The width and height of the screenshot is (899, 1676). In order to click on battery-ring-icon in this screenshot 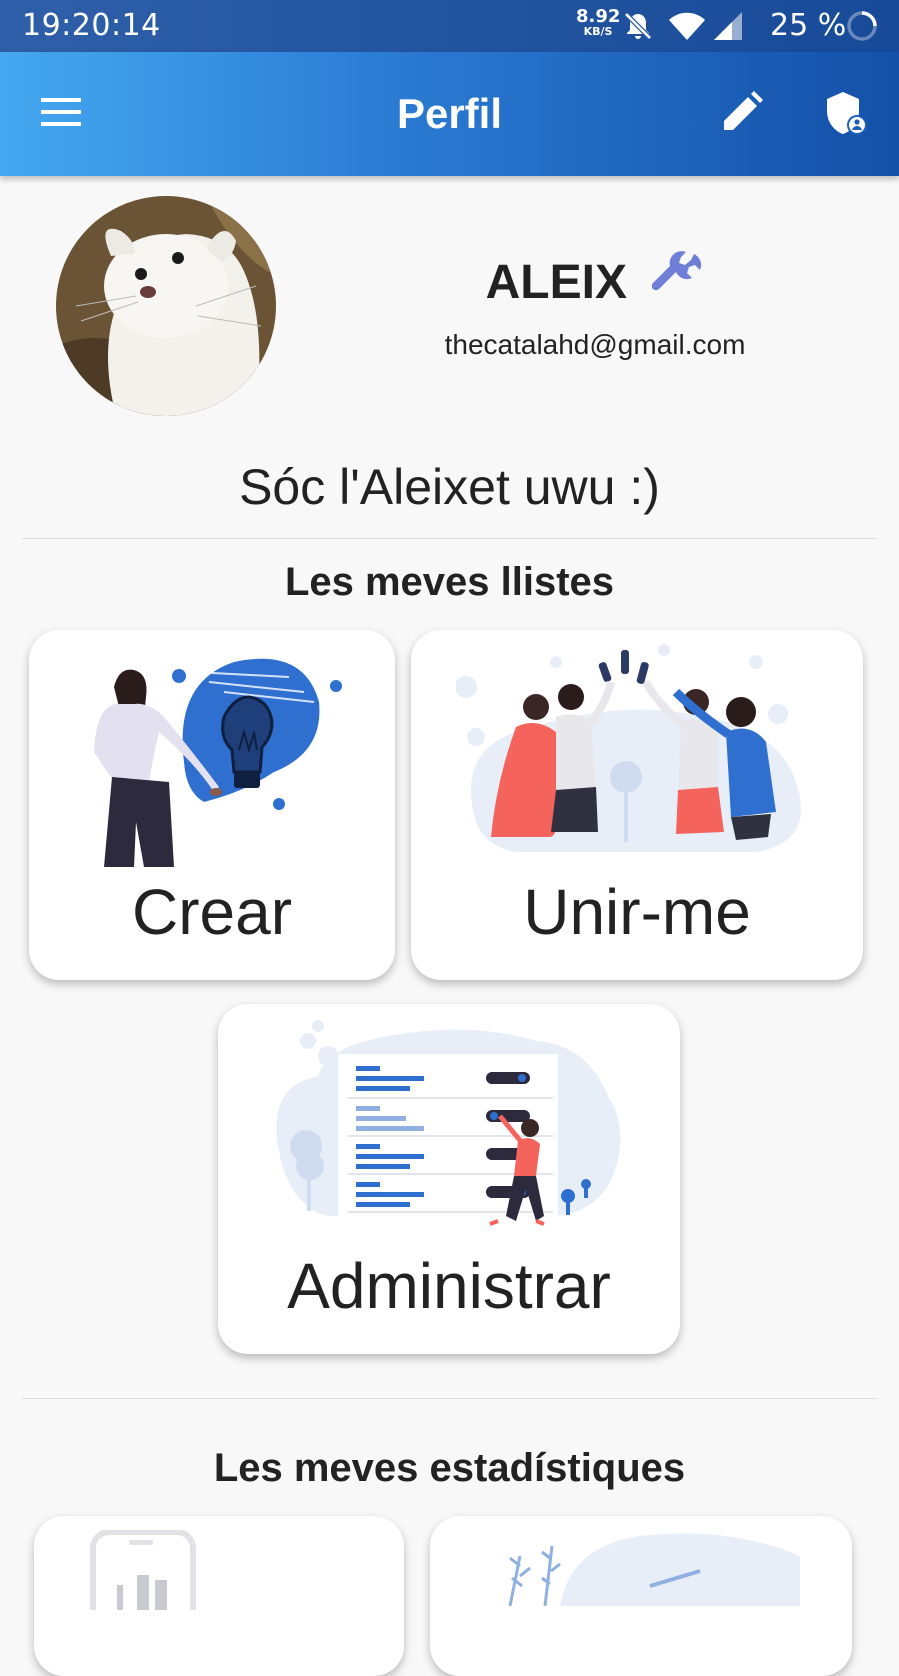, I will do `click(862, 26)`.